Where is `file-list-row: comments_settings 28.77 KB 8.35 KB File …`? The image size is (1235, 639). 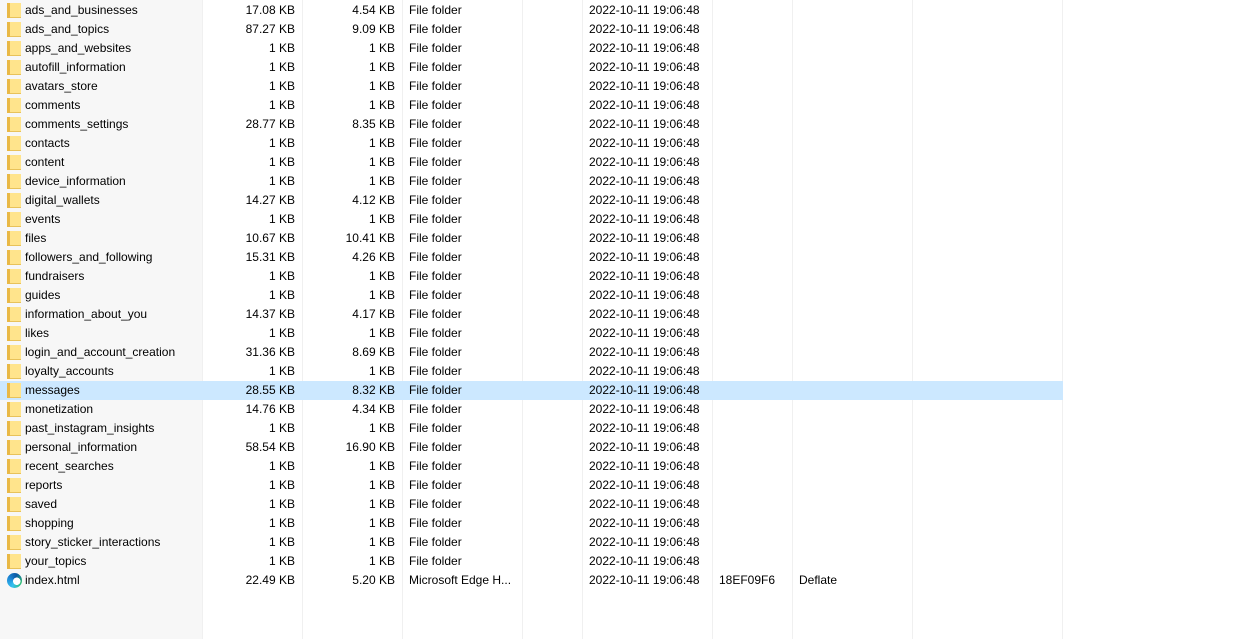 file-list-row: comments_settings 28.77 KB 8.35 KB File … is located at coordinates (531, 124).